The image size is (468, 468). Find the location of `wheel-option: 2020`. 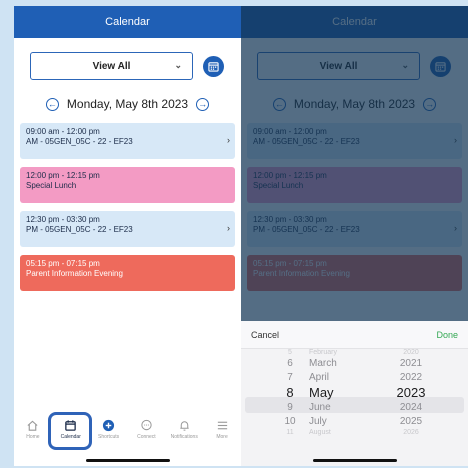

wheel-option: 2020 is located at coordinates (411, 353).